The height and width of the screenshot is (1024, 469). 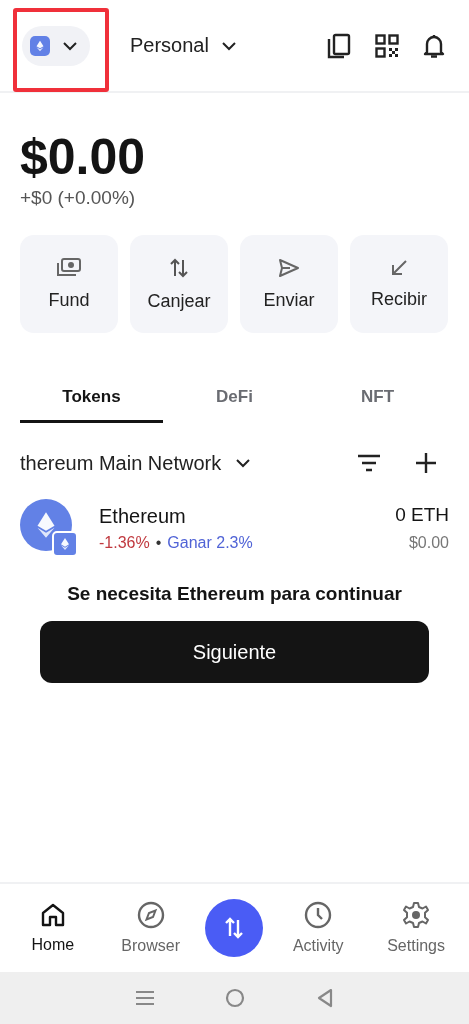 I want to click on network-selector, so click(x=56, y=45).